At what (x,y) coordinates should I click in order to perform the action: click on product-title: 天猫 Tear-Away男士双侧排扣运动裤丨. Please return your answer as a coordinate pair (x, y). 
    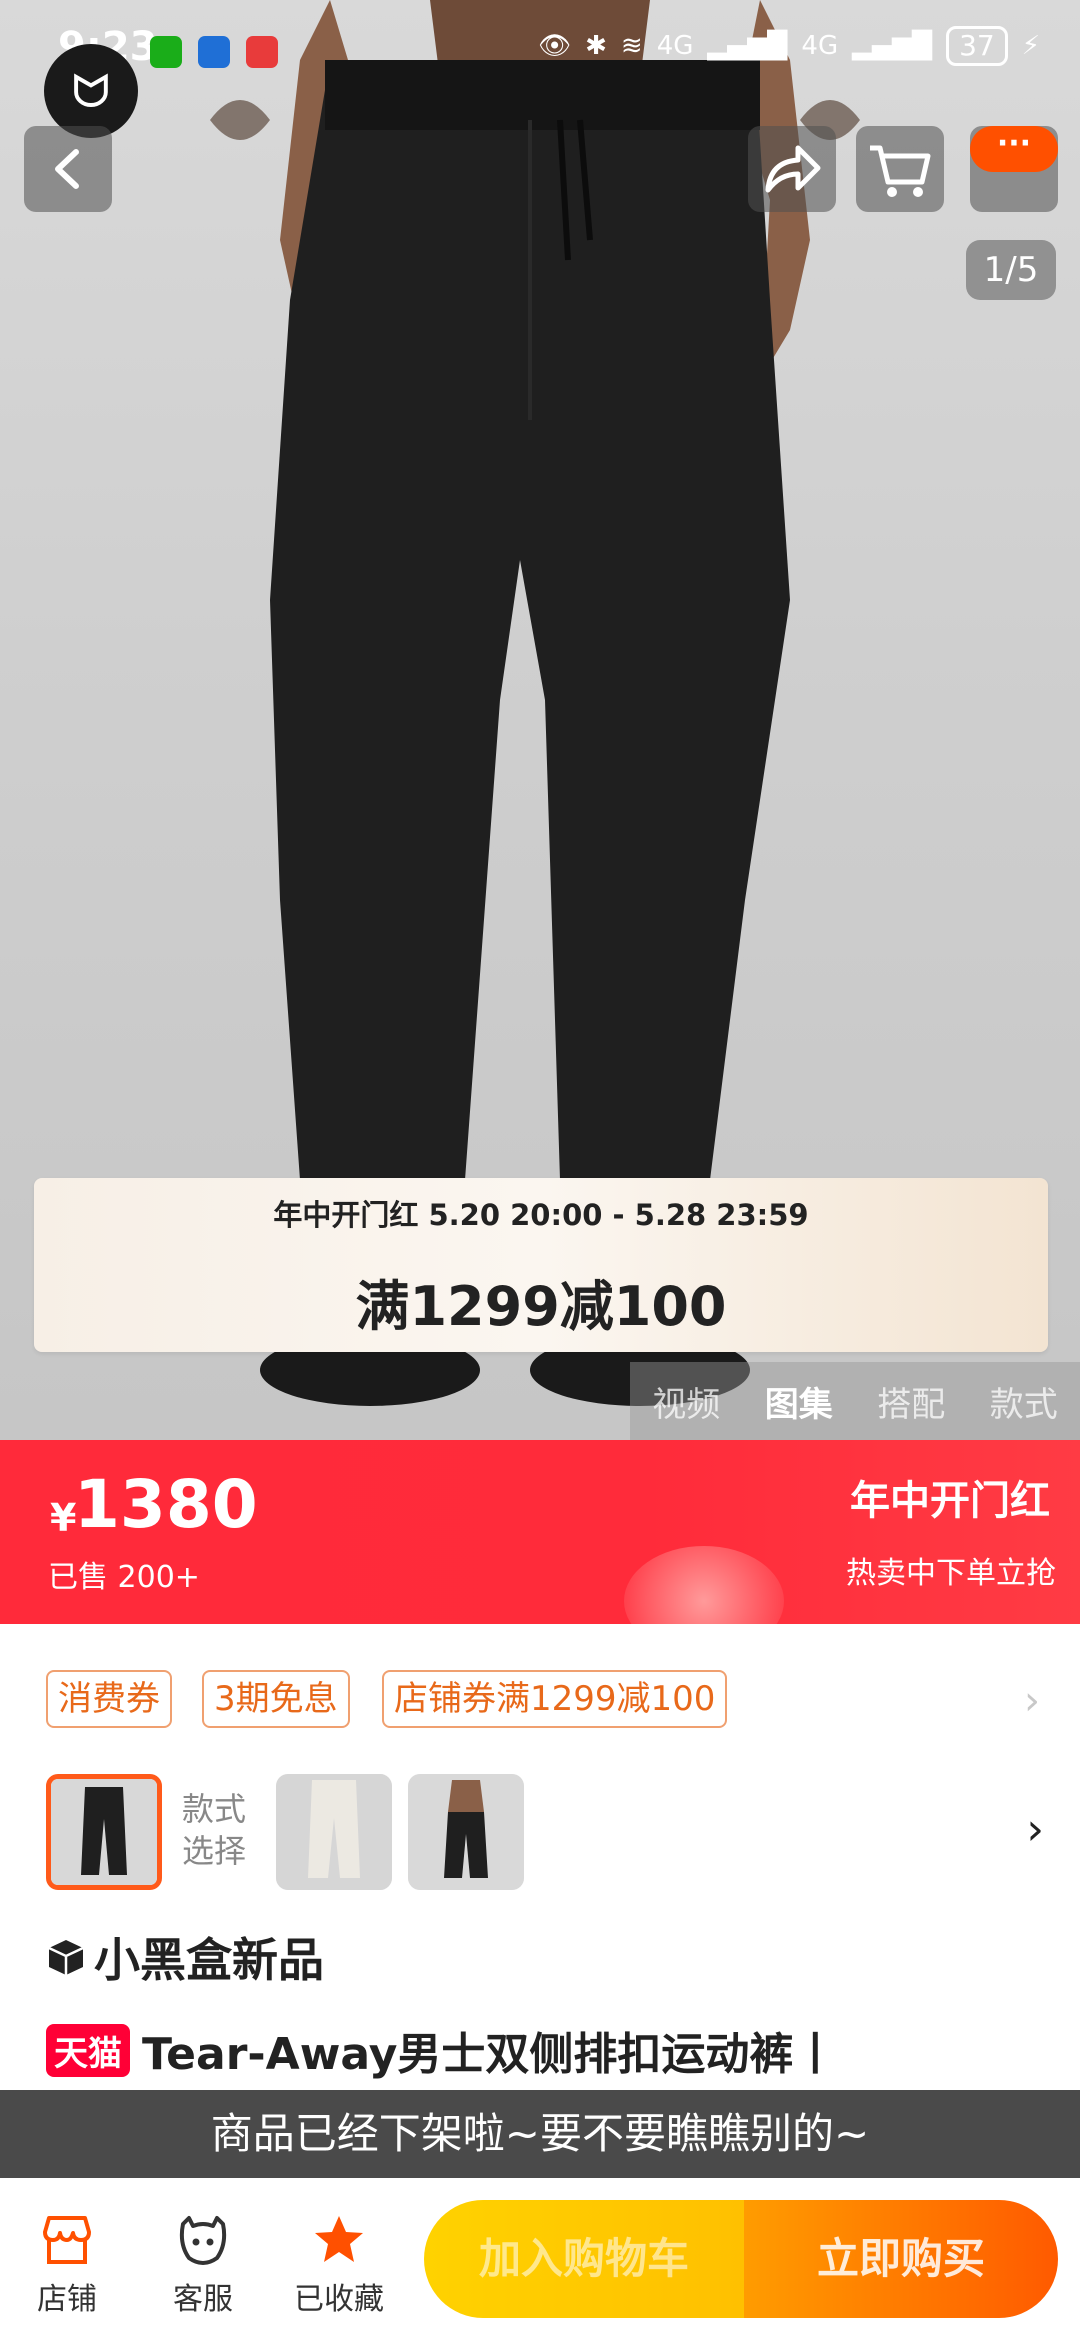
    Looking at the image, I should click on (441, 2050).